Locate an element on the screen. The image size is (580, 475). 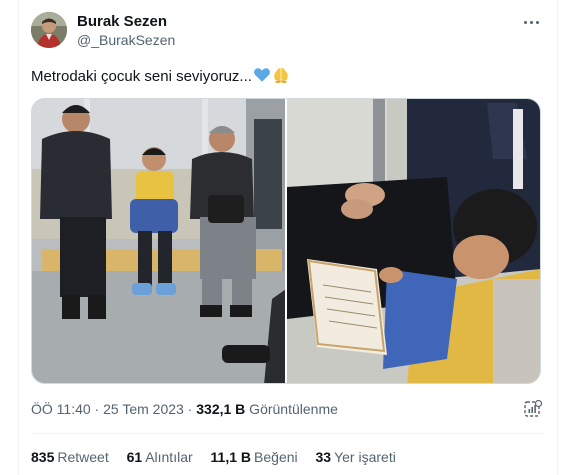
author-display-name: Burak Sezen is located at coordinates (126, 21).